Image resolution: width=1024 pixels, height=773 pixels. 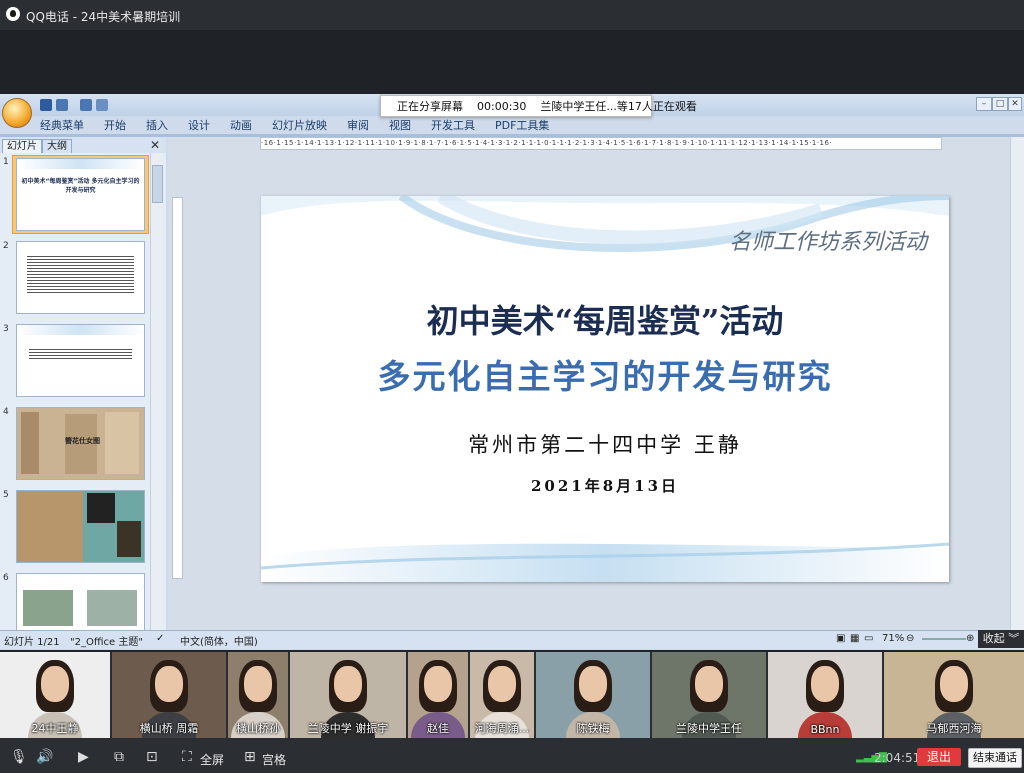 What do you see at coordinates (155, 145) in the screenshot?
I see `pane-close-icon: ✕` at bounding box center [155, 145].